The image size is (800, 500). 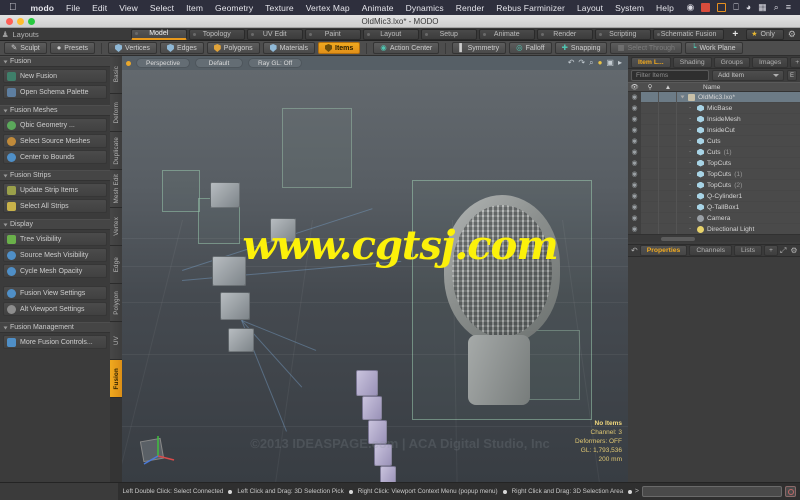 I want to click on materials-mode-button: Materials, so click(x=288, y=48).